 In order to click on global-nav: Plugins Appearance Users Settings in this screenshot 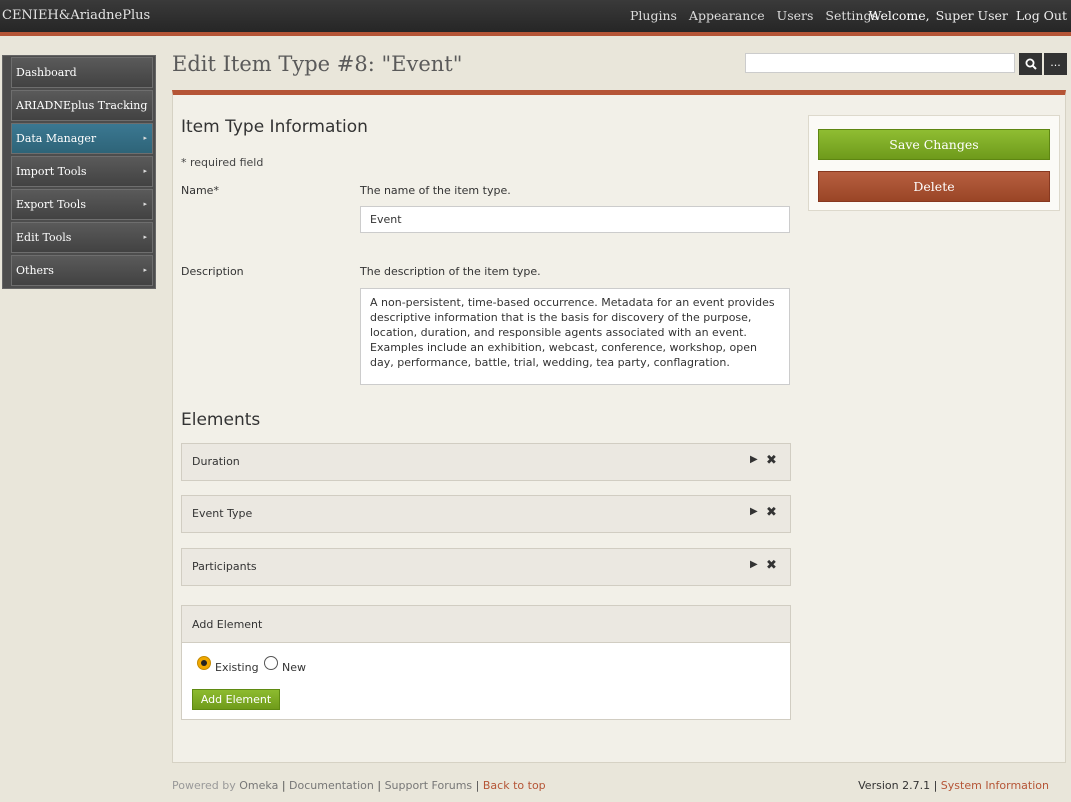, I will do `click(758, 15)`.